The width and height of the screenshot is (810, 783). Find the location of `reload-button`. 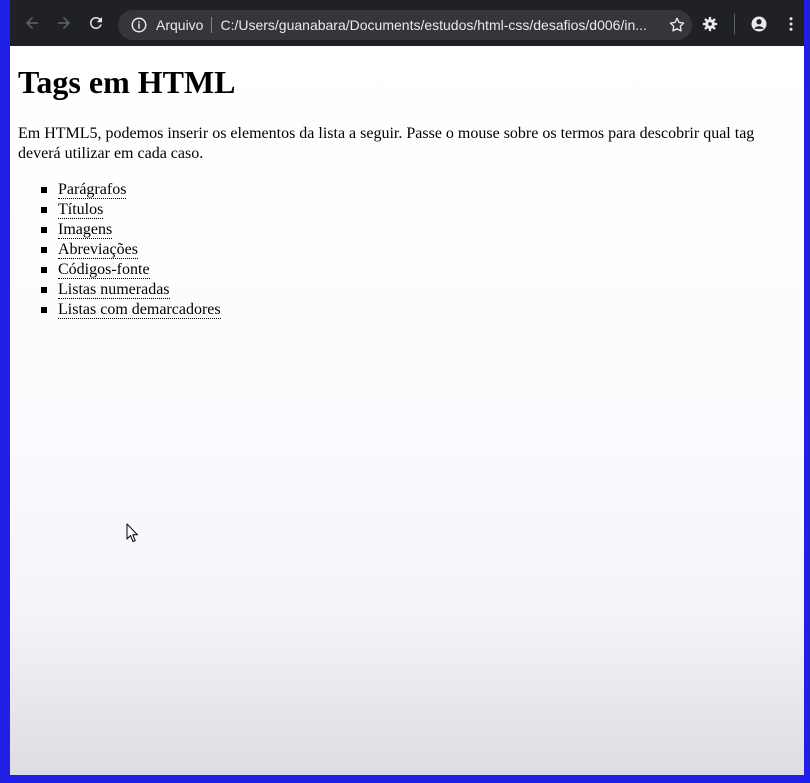

reload-button is located at coordinates (96, 23).